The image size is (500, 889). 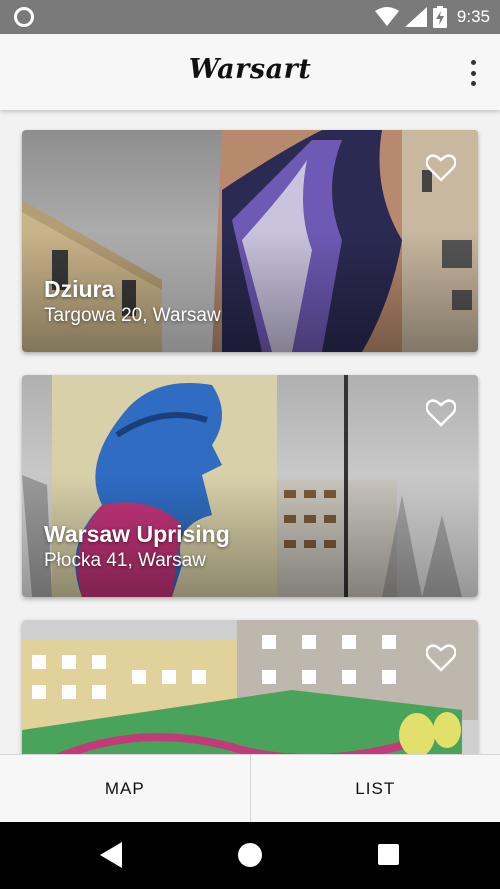 I want to click on app-bar: Warsart, so click(x=250, y=72).